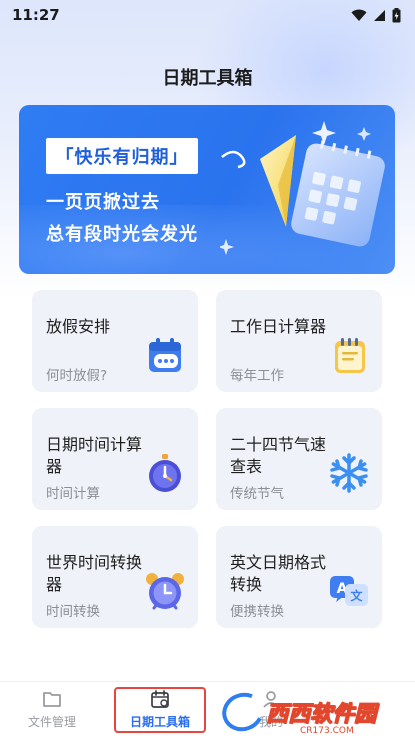  I want to click on banner-tag: 「快乐有归期」, so click(122, 156).